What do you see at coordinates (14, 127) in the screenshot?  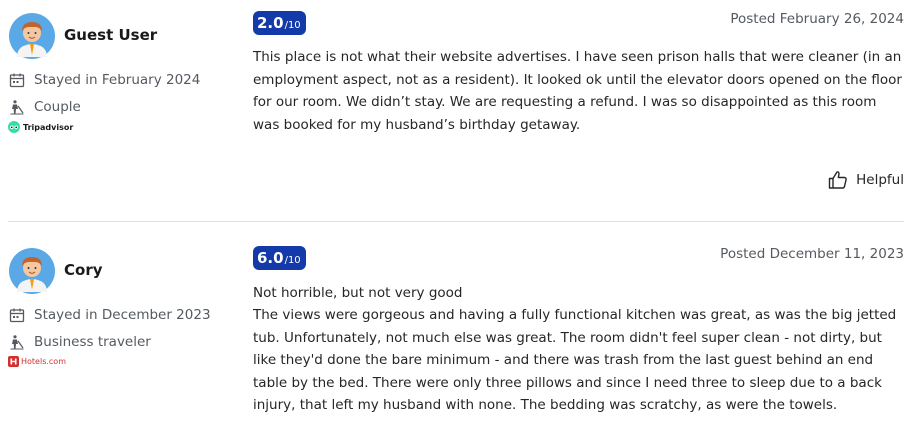 I see `tripadvisor-icon` at bounding box center [14, 127].